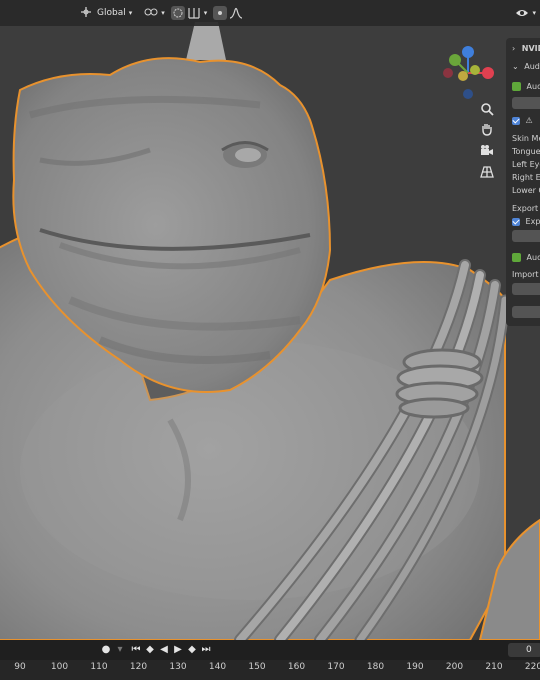  I want to click on visibility-dropdown: ▾, so click(525, 13).